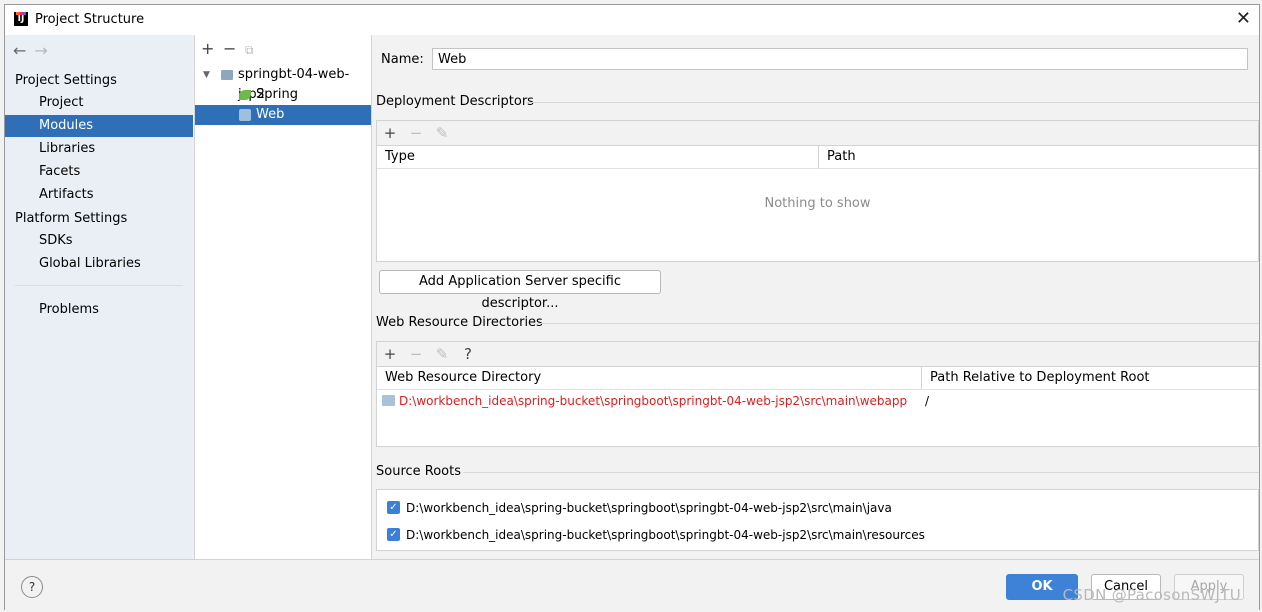 The width and height of the screenshot is (1262, 612). Describe the element at coordinates (99, 285) in the screenshot. I see `sidebar-divider` at that location.